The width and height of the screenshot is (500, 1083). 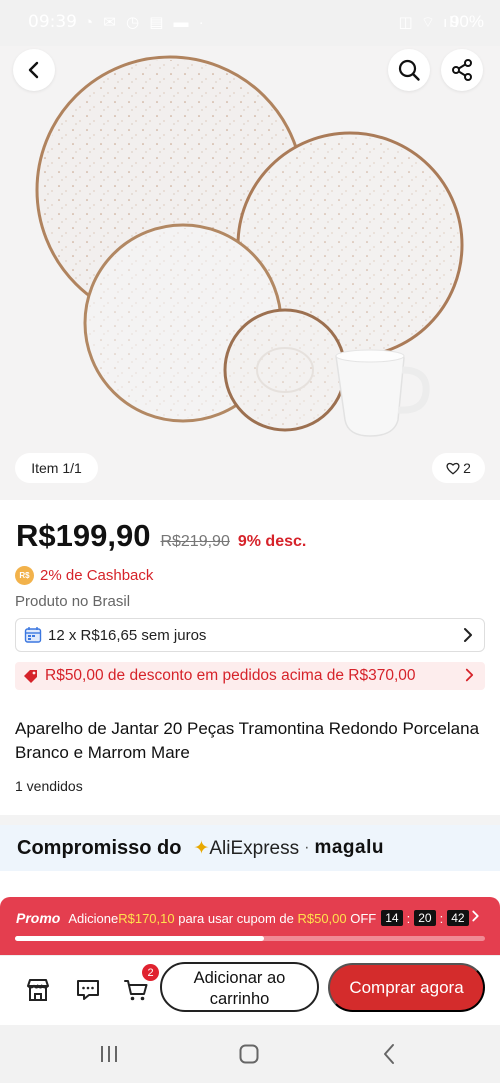 What do you see at coordinates (272, 541) in the screenshot?
I see `discount-label: 9% desc.` at bounding box center [272, 541].